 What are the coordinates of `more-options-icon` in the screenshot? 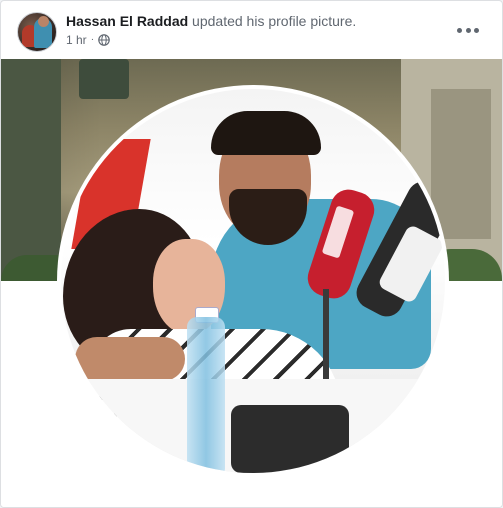 It's located at (468, 30).